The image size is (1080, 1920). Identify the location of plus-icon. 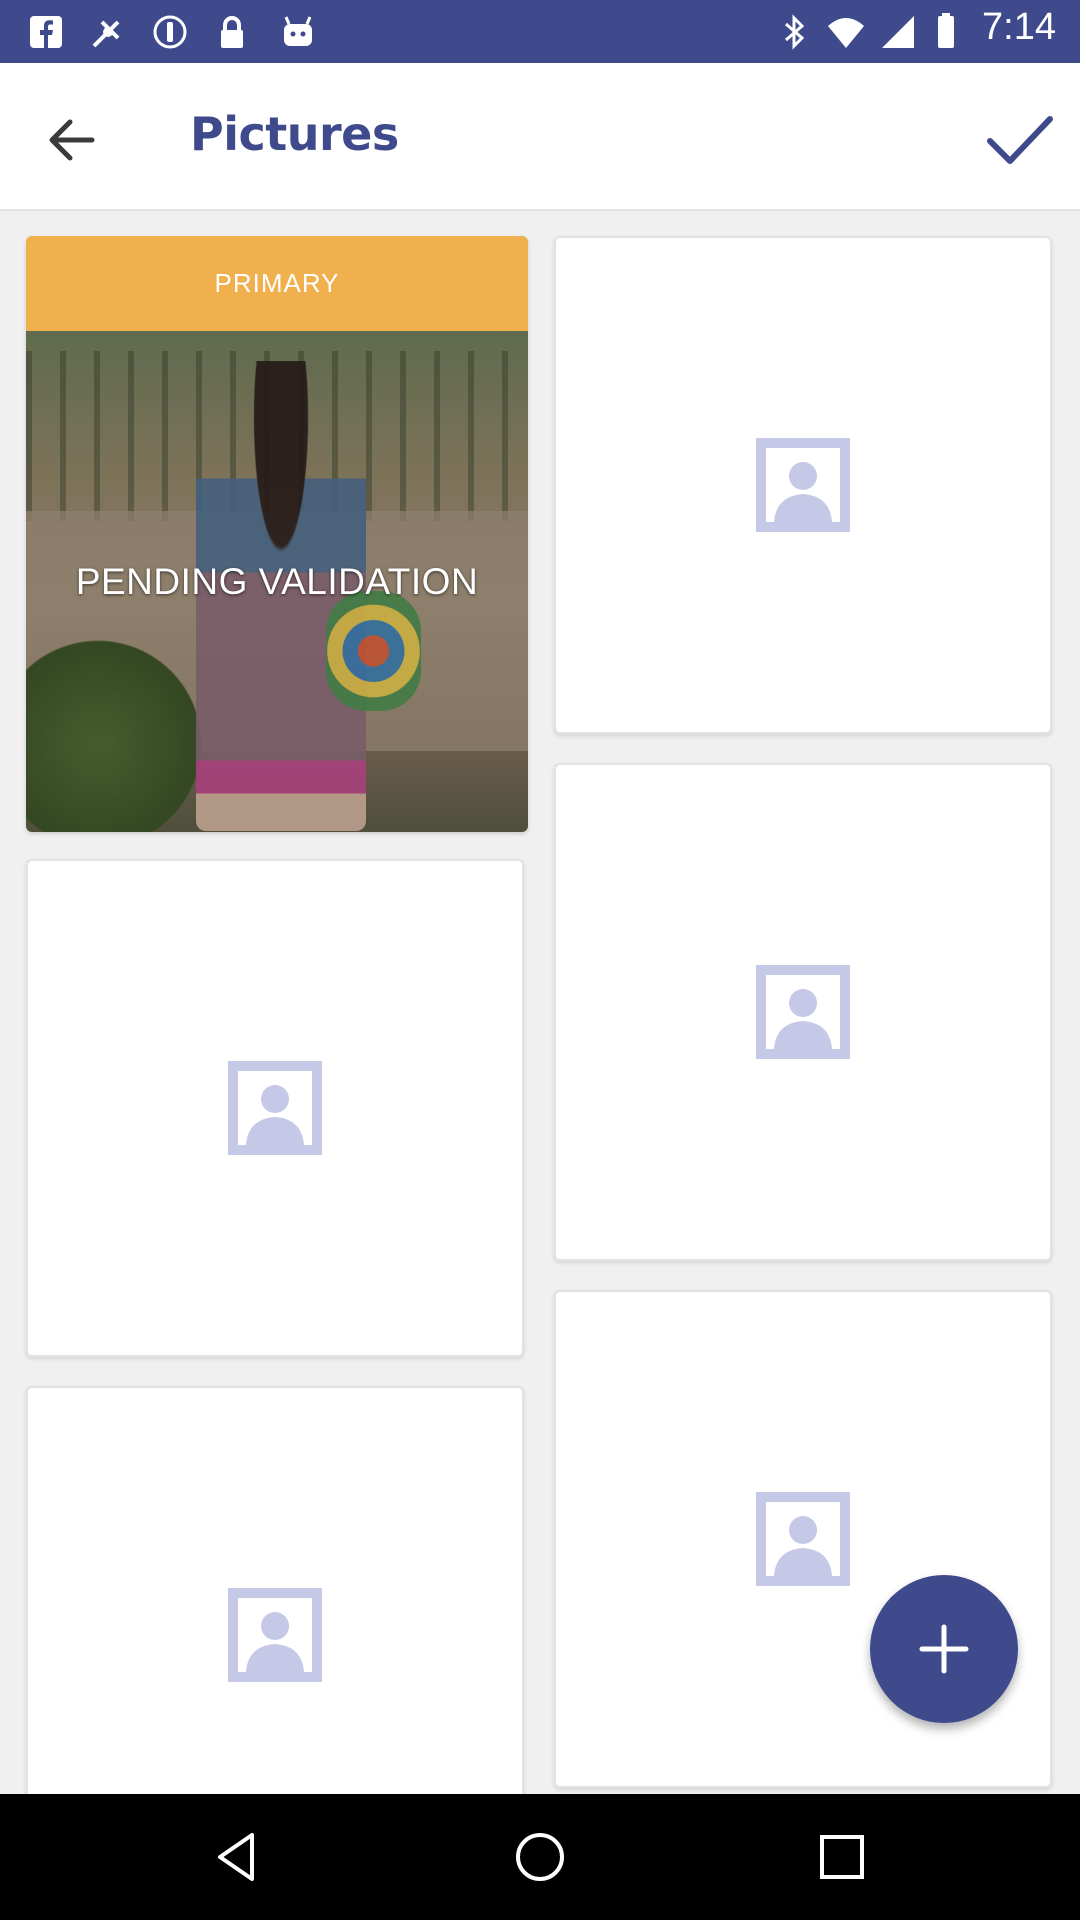
(944, 1649).